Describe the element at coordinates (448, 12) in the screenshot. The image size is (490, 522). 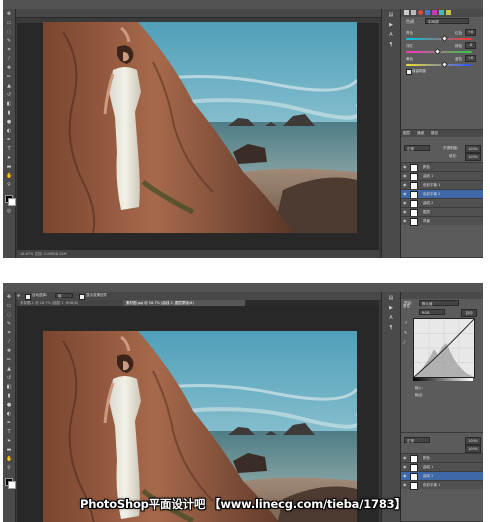
I see `gradient-map-icon` at that location.